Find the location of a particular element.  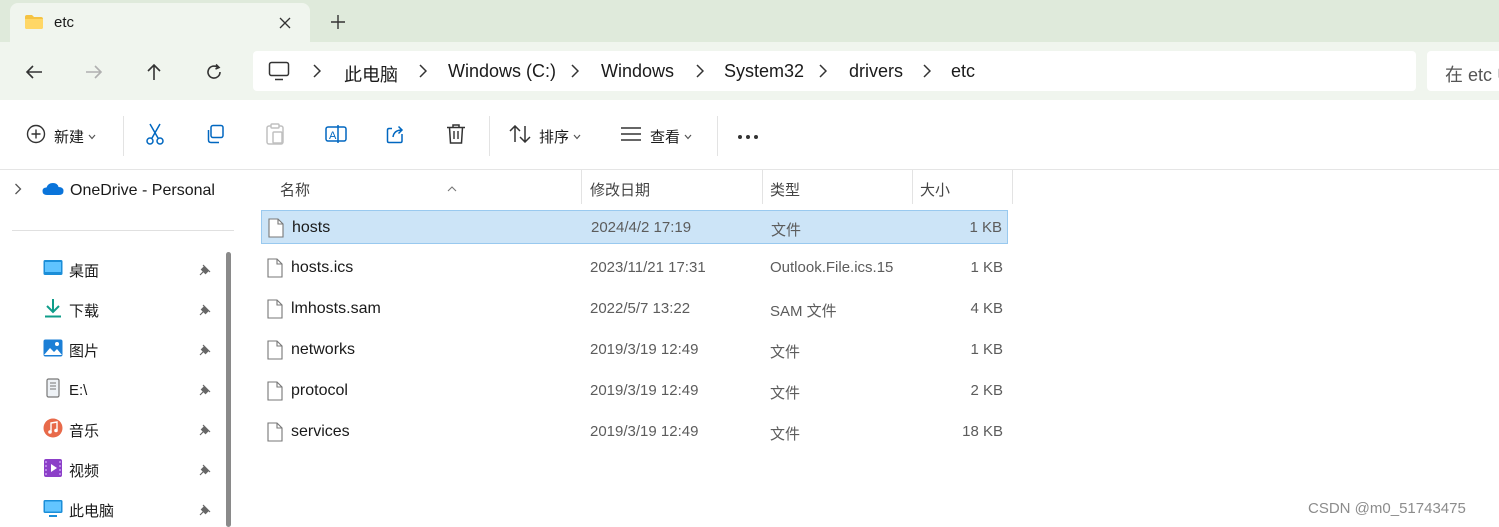

share-icon is located at coordinates (396, 136).